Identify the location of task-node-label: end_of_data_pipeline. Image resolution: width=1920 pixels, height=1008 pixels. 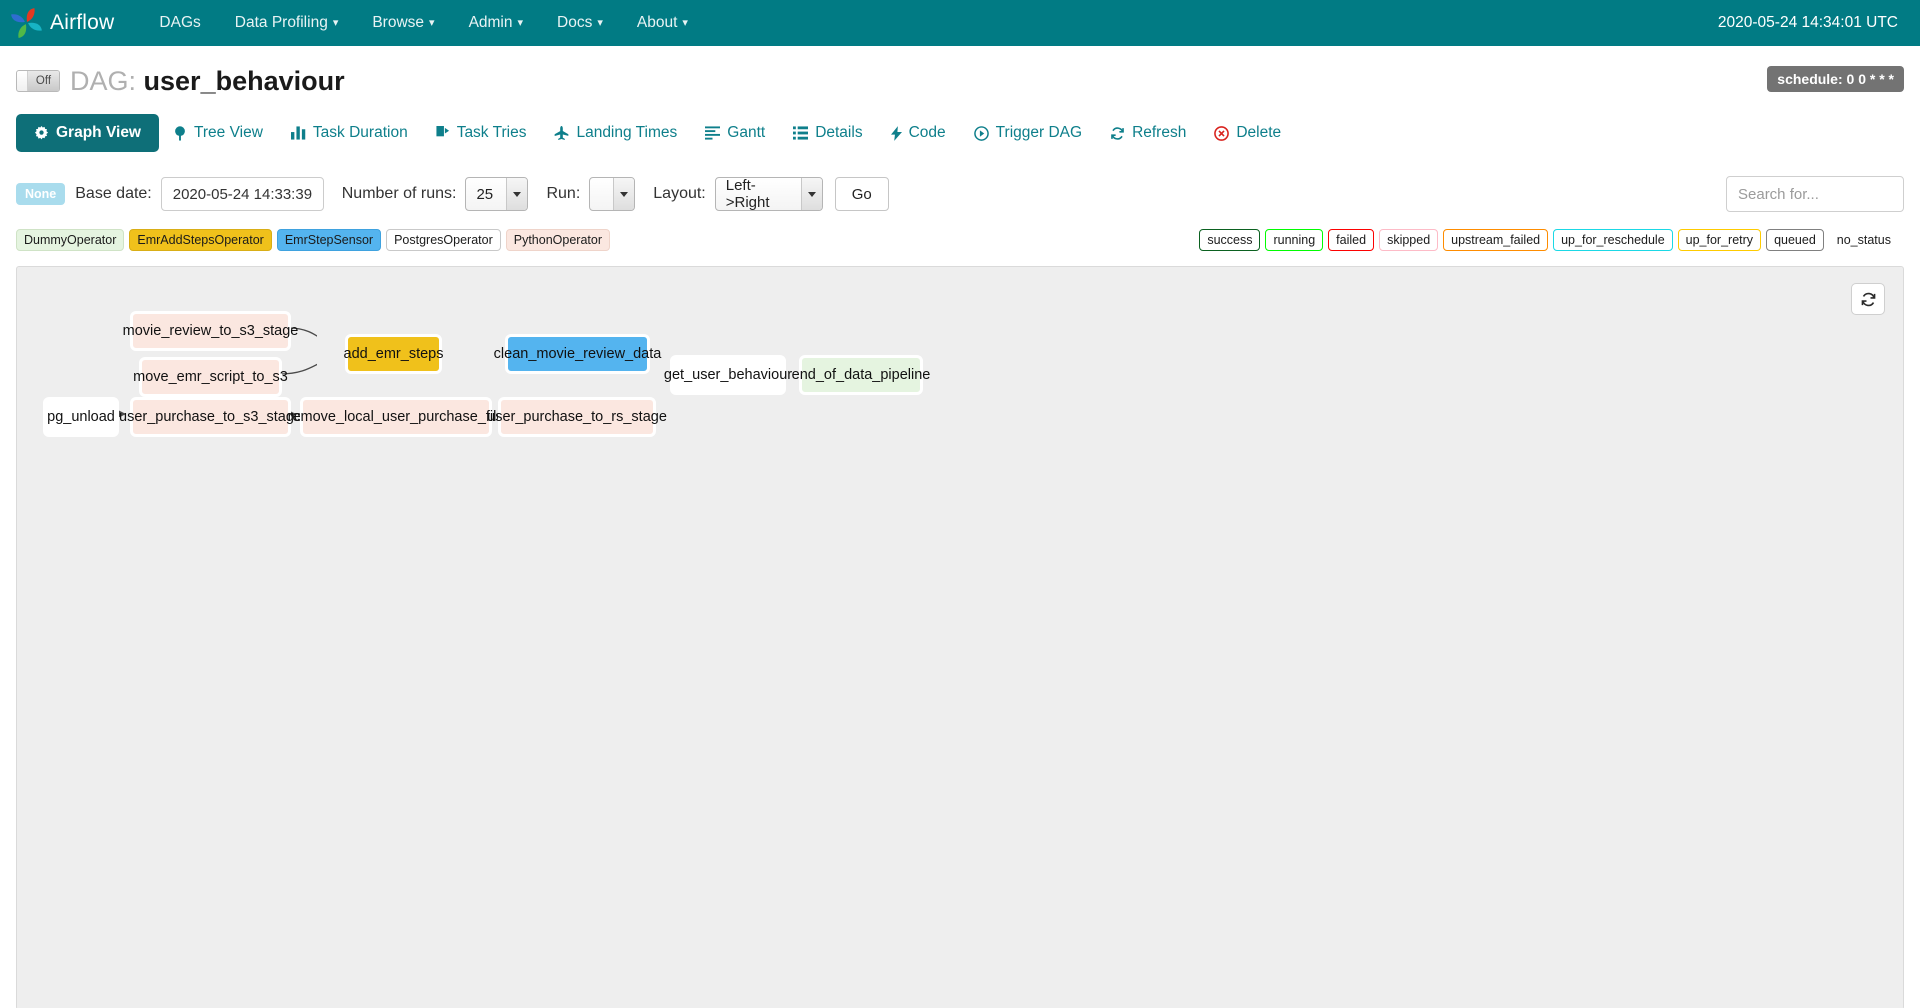
(861, 375).